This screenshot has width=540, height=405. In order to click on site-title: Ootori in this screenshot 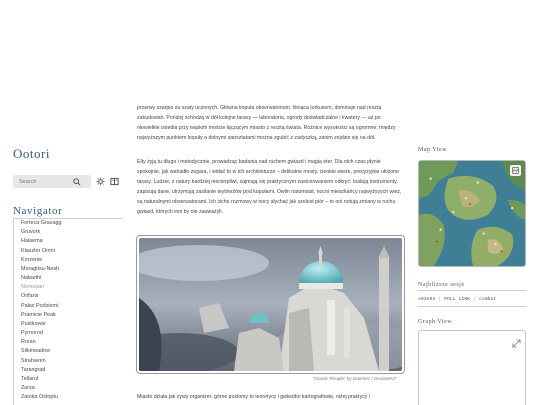, I will do `click(31, 154)`.